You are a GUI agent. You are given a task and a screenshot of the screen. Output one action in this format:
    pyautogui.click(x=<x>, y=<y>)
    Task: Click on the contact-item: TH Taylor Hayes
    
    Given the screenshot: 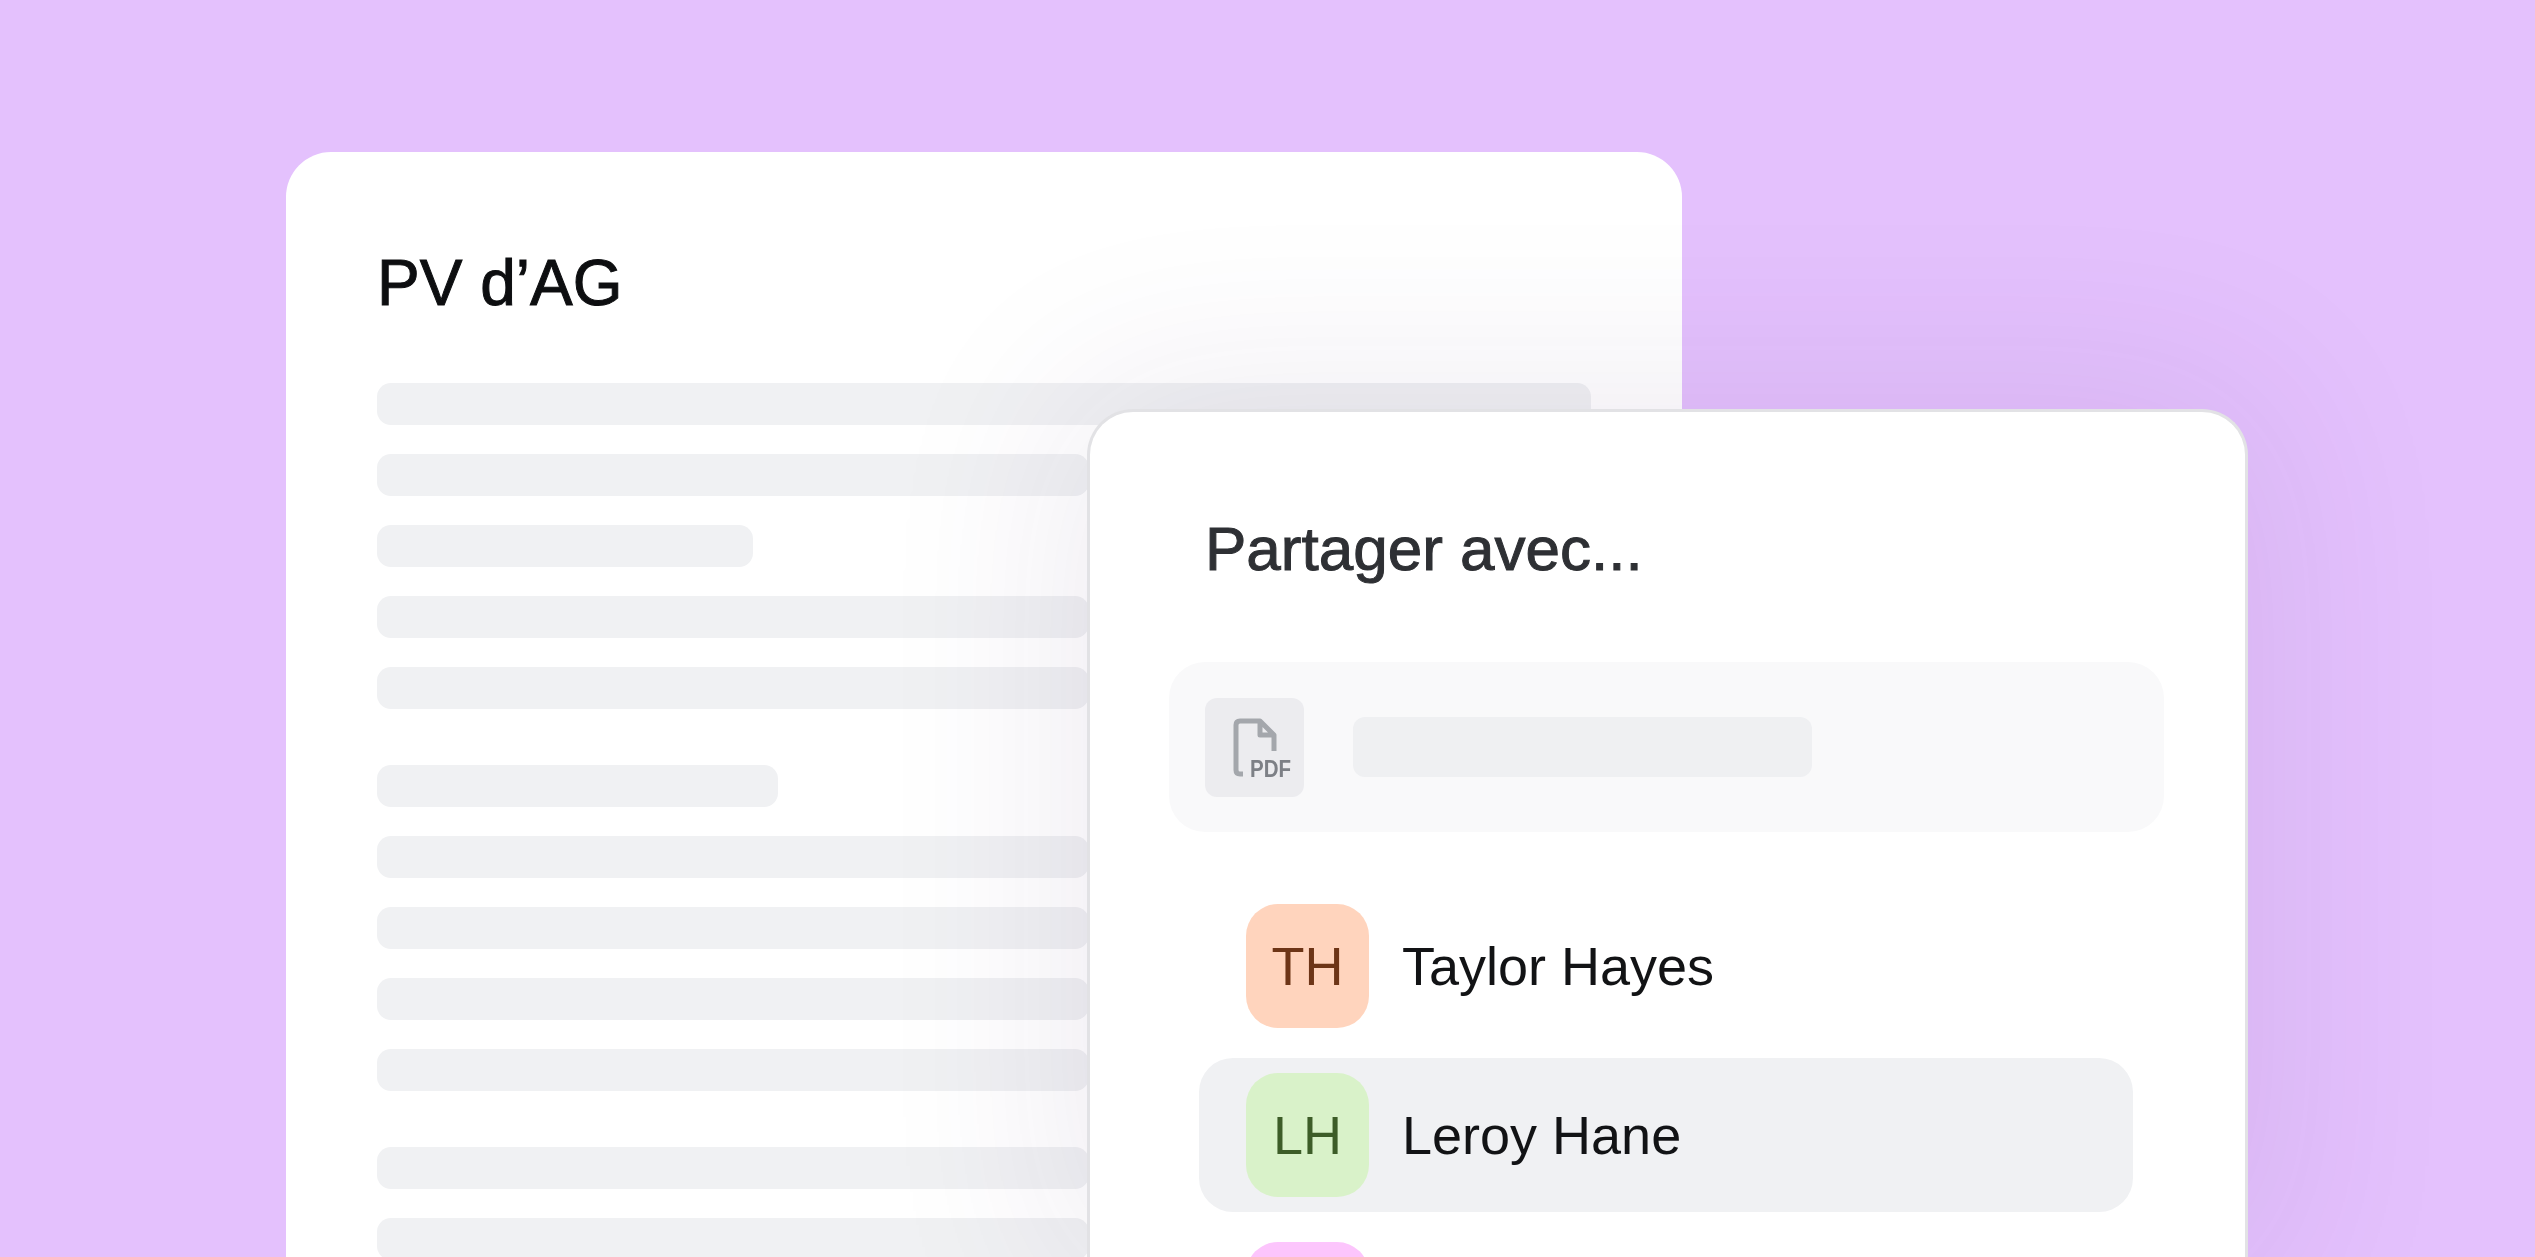 What is the action you would take?
    pyautogui.click(x=1666, y=966)
    